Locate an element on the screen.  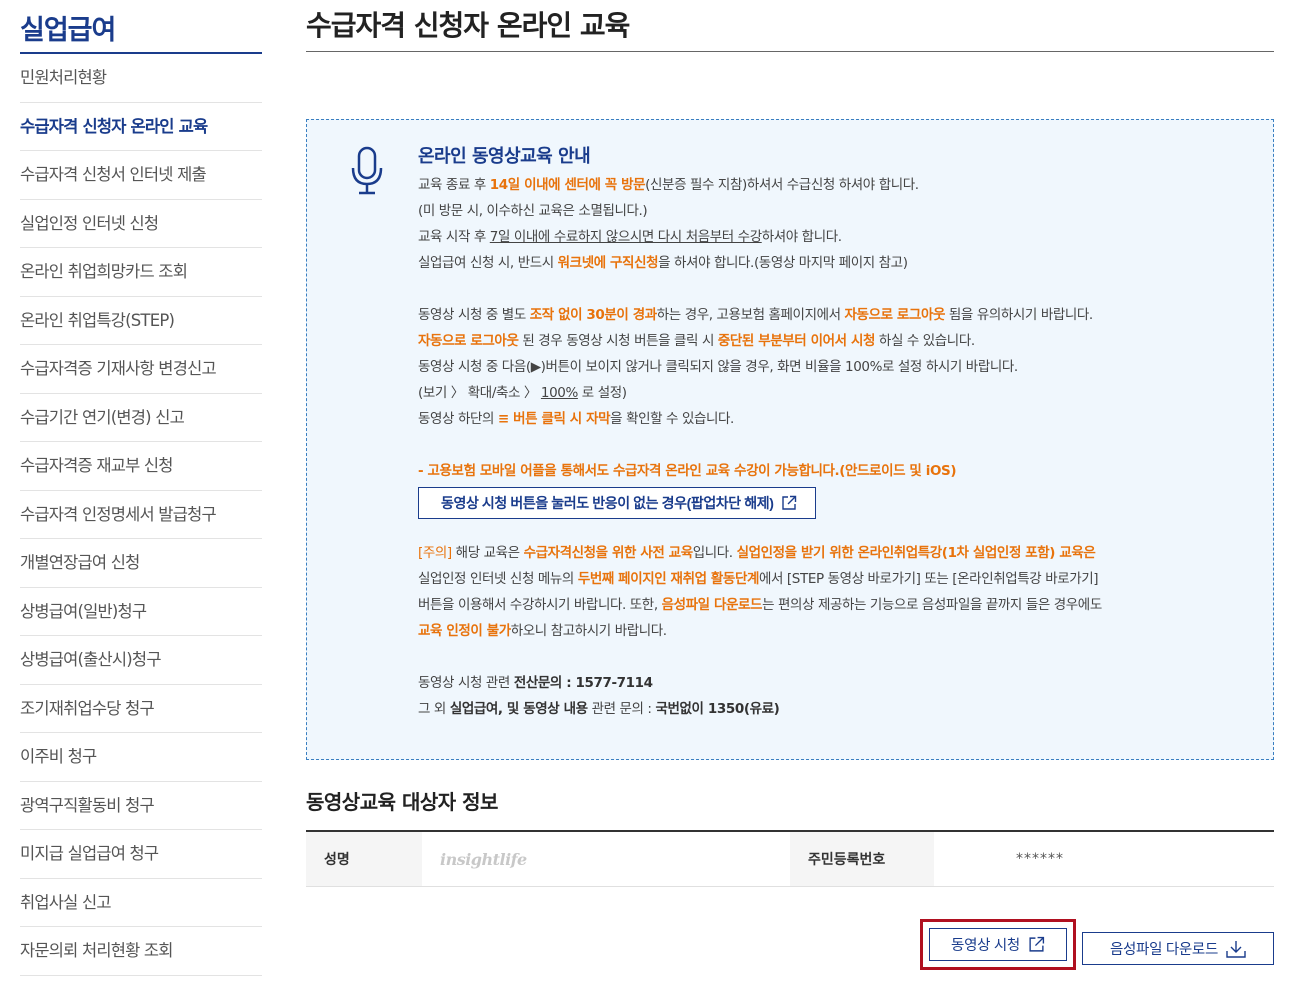
sidebar-item: 온라인 취업희망카드 조회 is located at coordinates (141, 272).